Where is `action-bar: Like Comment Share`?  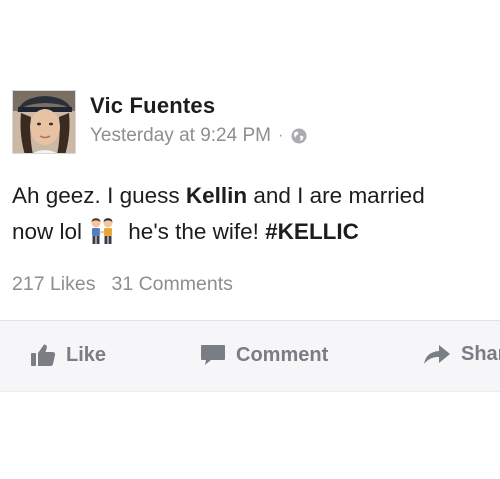
action-bar: Like Comment Share is located at coordinates (250, 356).